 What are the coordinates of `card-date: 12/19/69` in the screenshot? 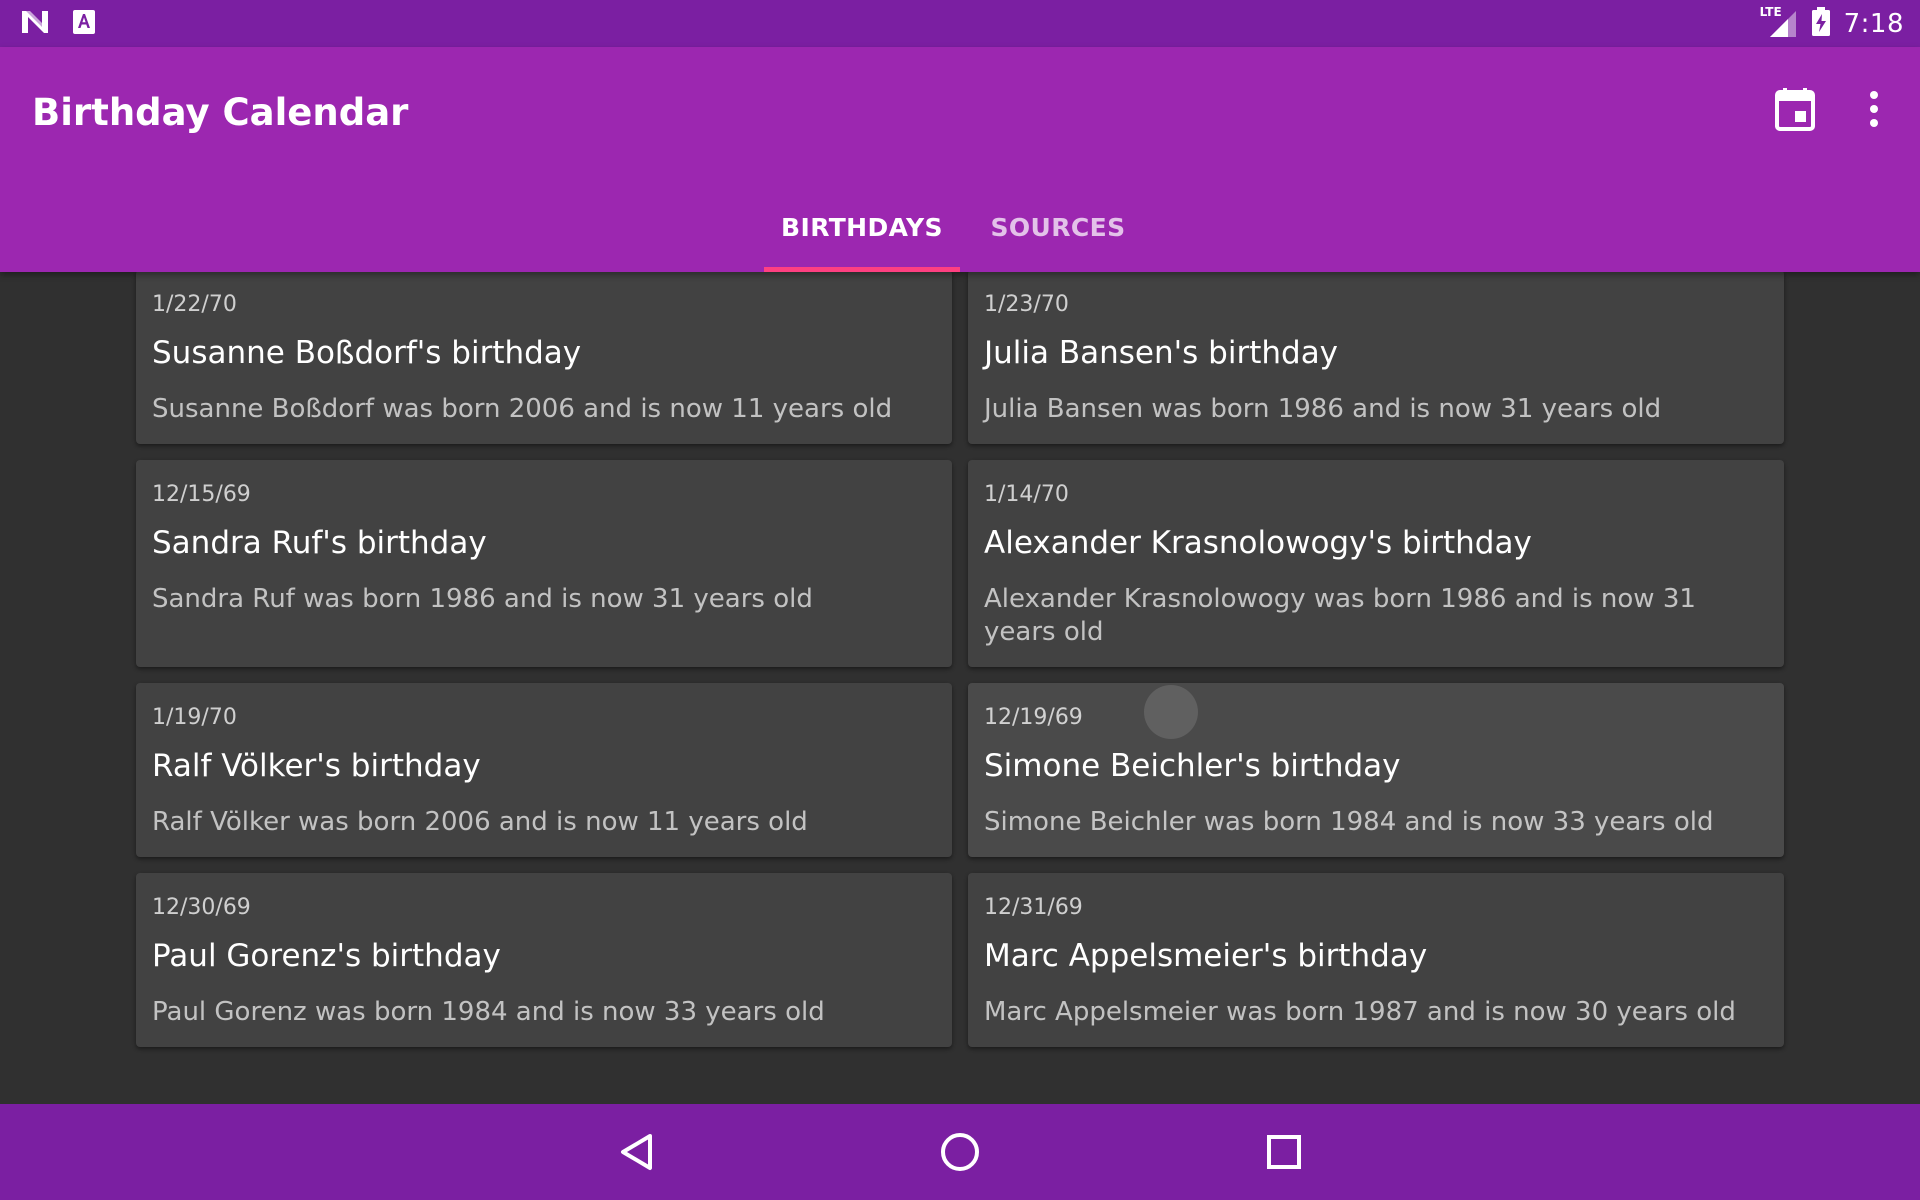 It's located at (1033, 717).